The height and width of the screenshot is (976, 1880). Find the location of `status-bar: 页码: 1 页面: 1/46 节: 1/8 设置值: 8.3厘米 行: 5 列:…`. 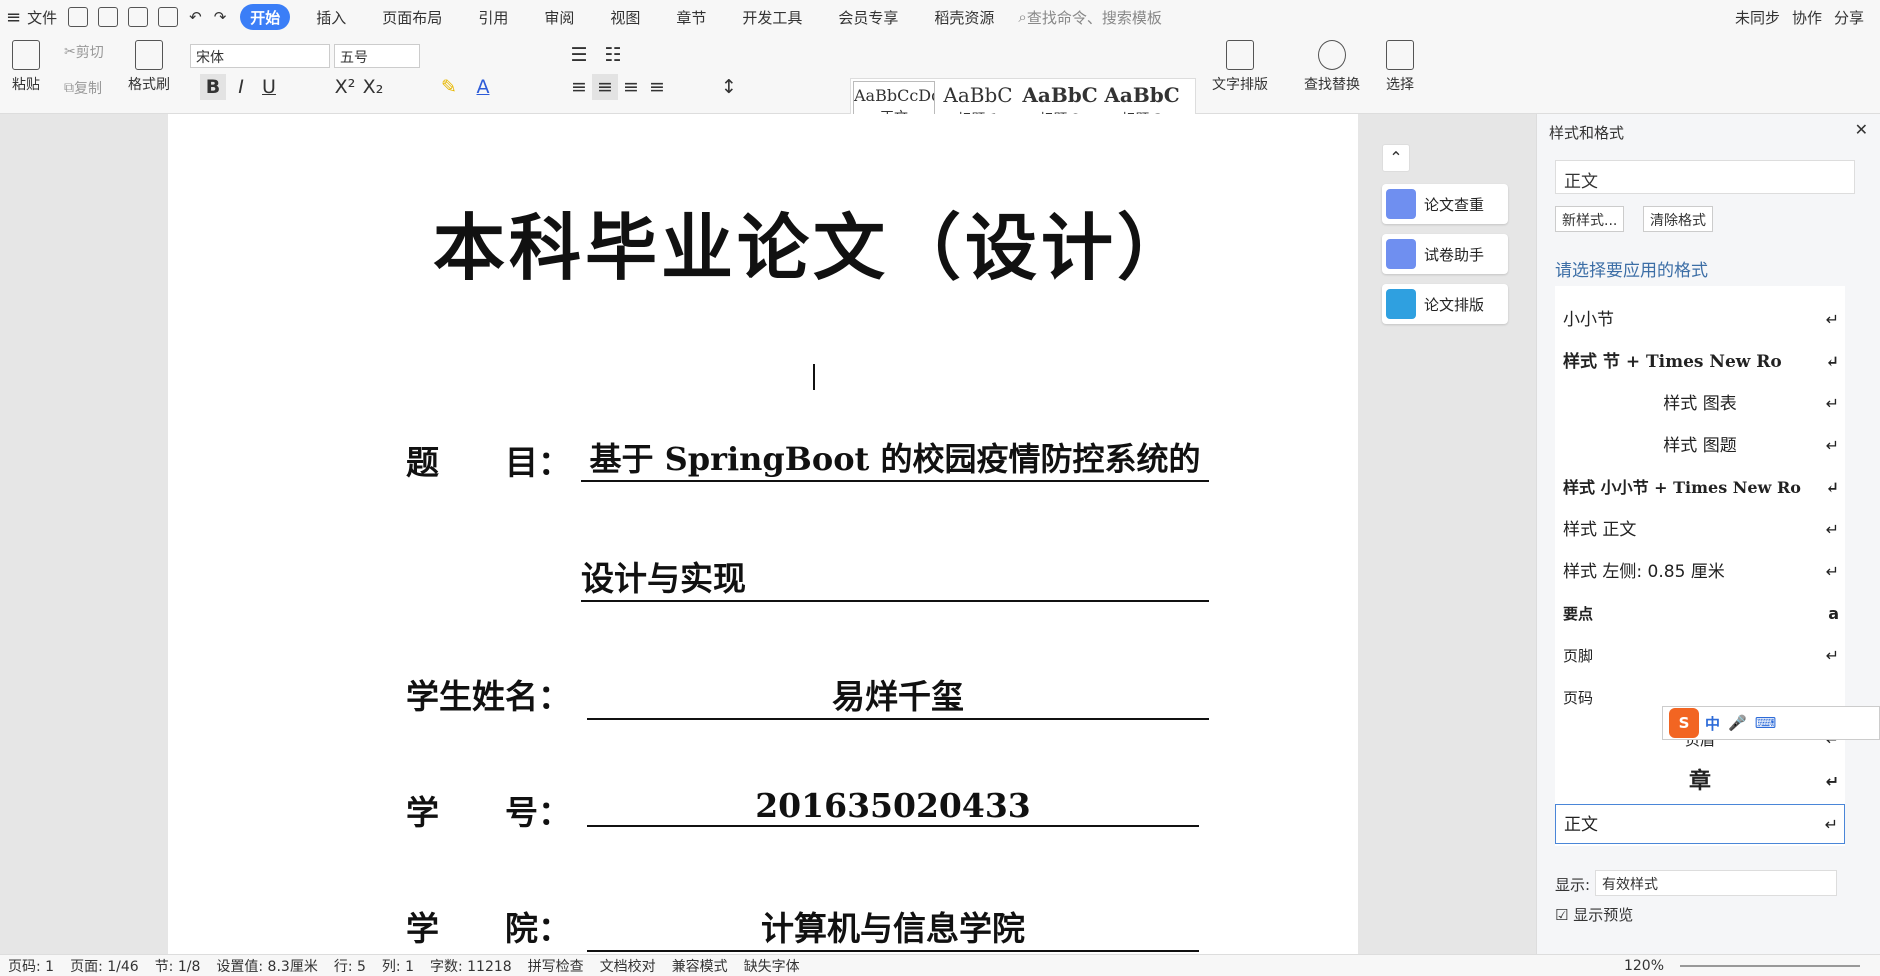

status-bar: 页码: 1 页面: 1/46 节: 1/8 设置值: 8.3厘米 行: 5 列:… is located at coordinates (940, 965).